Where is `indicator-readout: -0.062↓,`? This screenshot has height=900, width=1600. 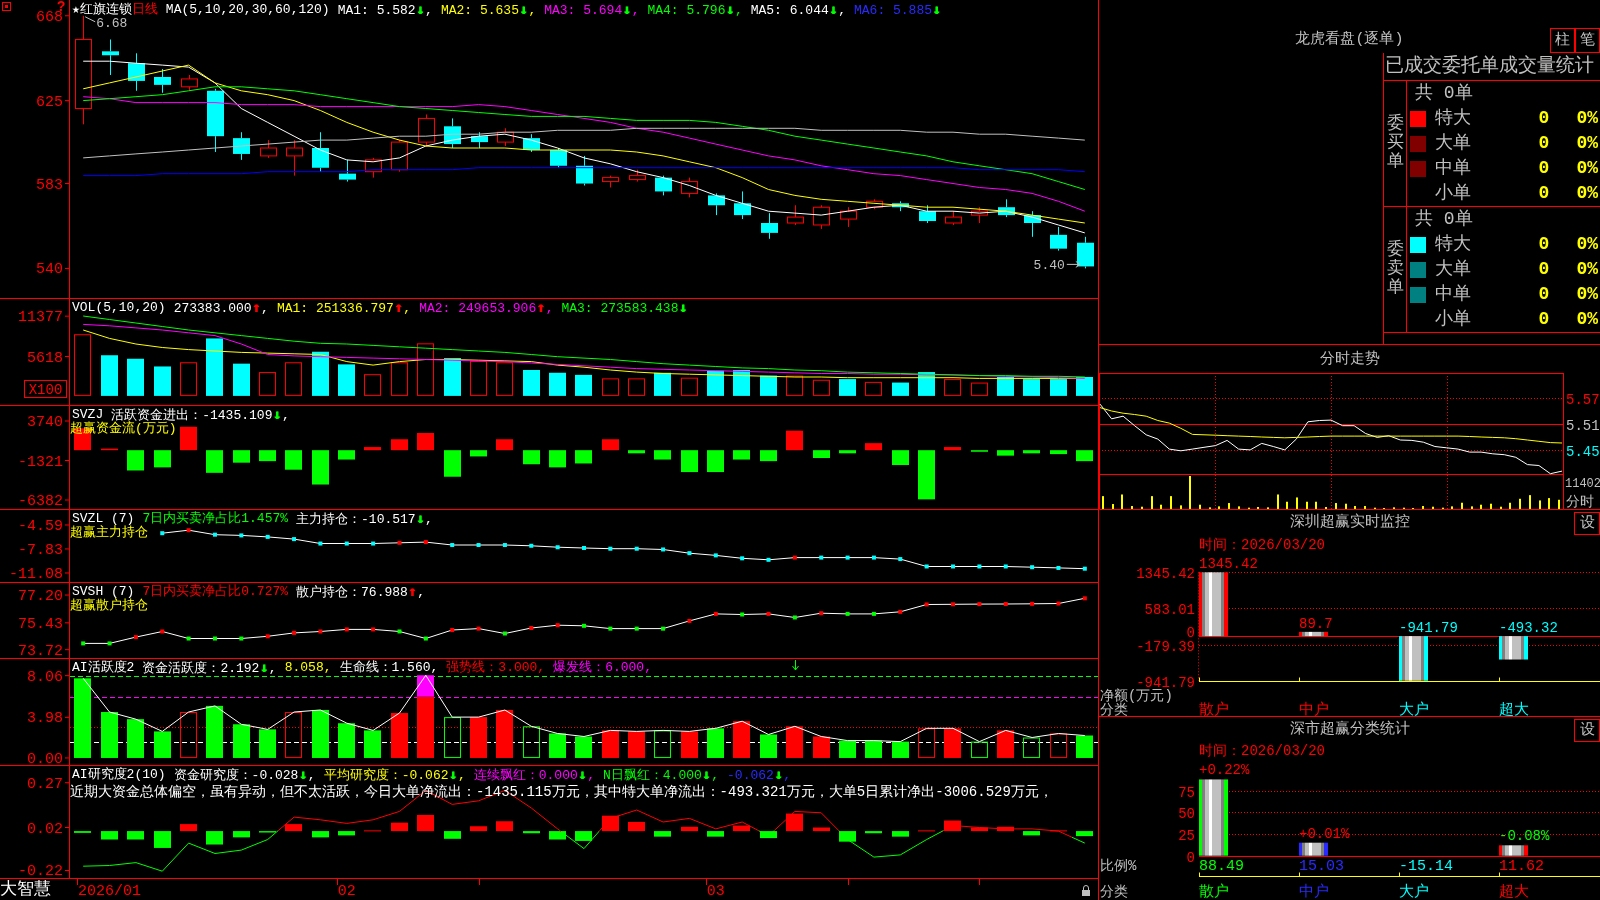 indicator-readout: -0.062↓, is located at coordinates (759, 775).